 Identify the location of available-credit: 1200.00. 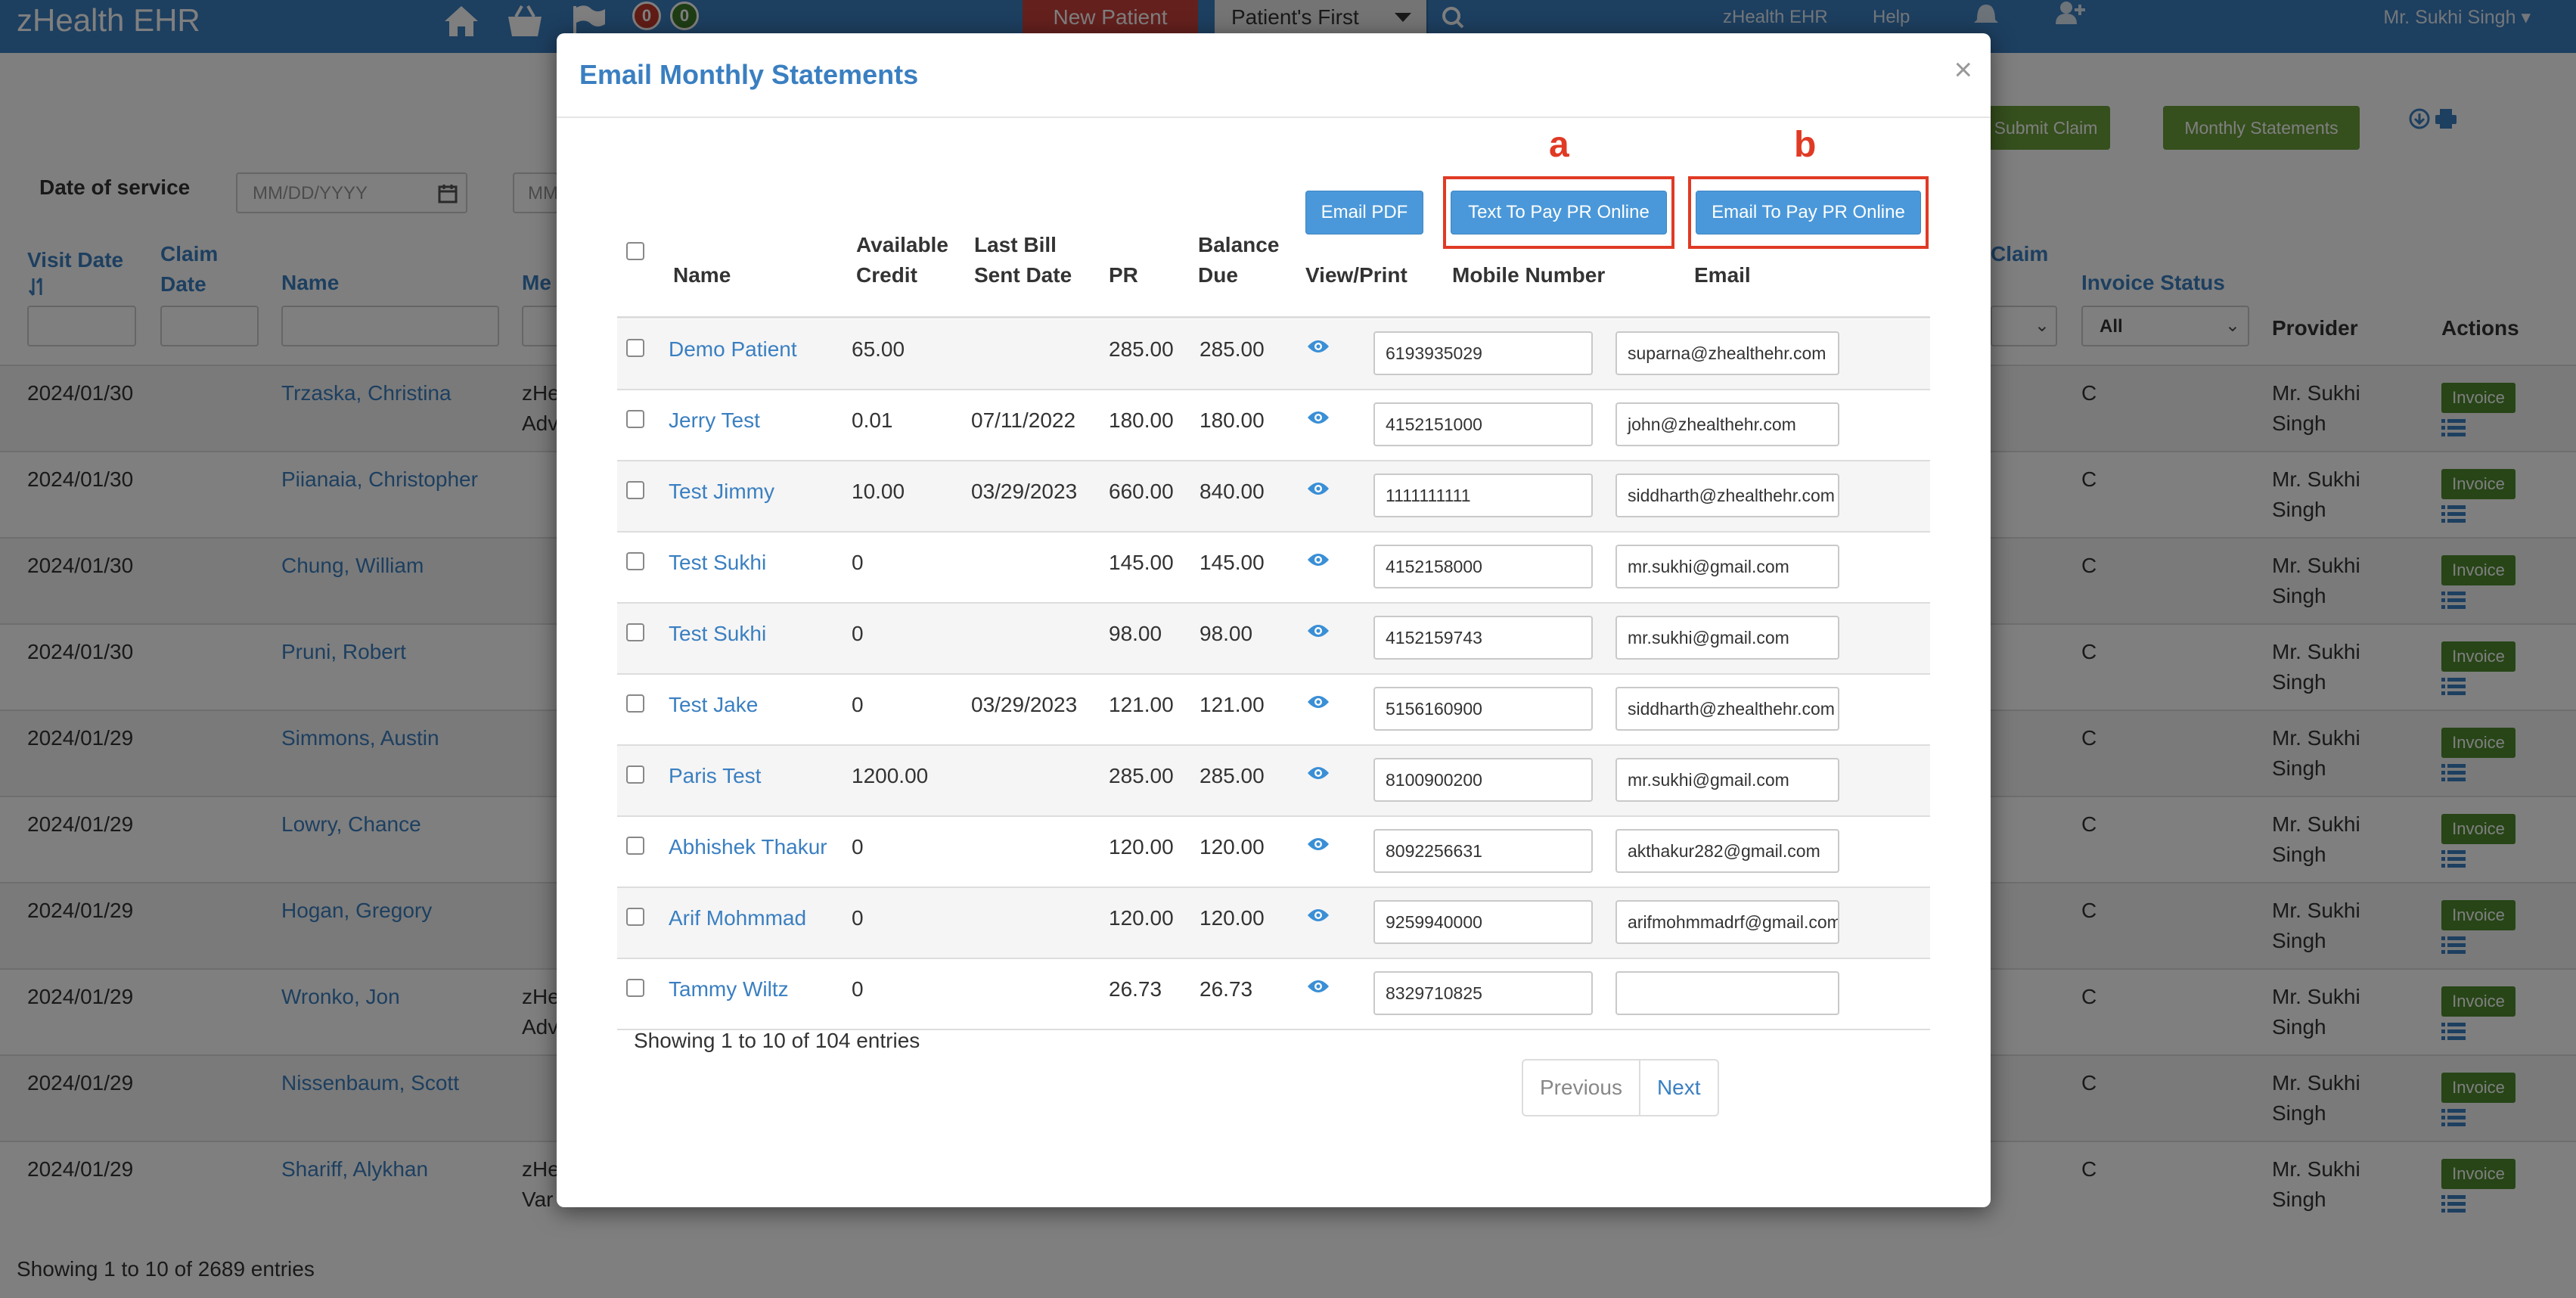
(890, 775).